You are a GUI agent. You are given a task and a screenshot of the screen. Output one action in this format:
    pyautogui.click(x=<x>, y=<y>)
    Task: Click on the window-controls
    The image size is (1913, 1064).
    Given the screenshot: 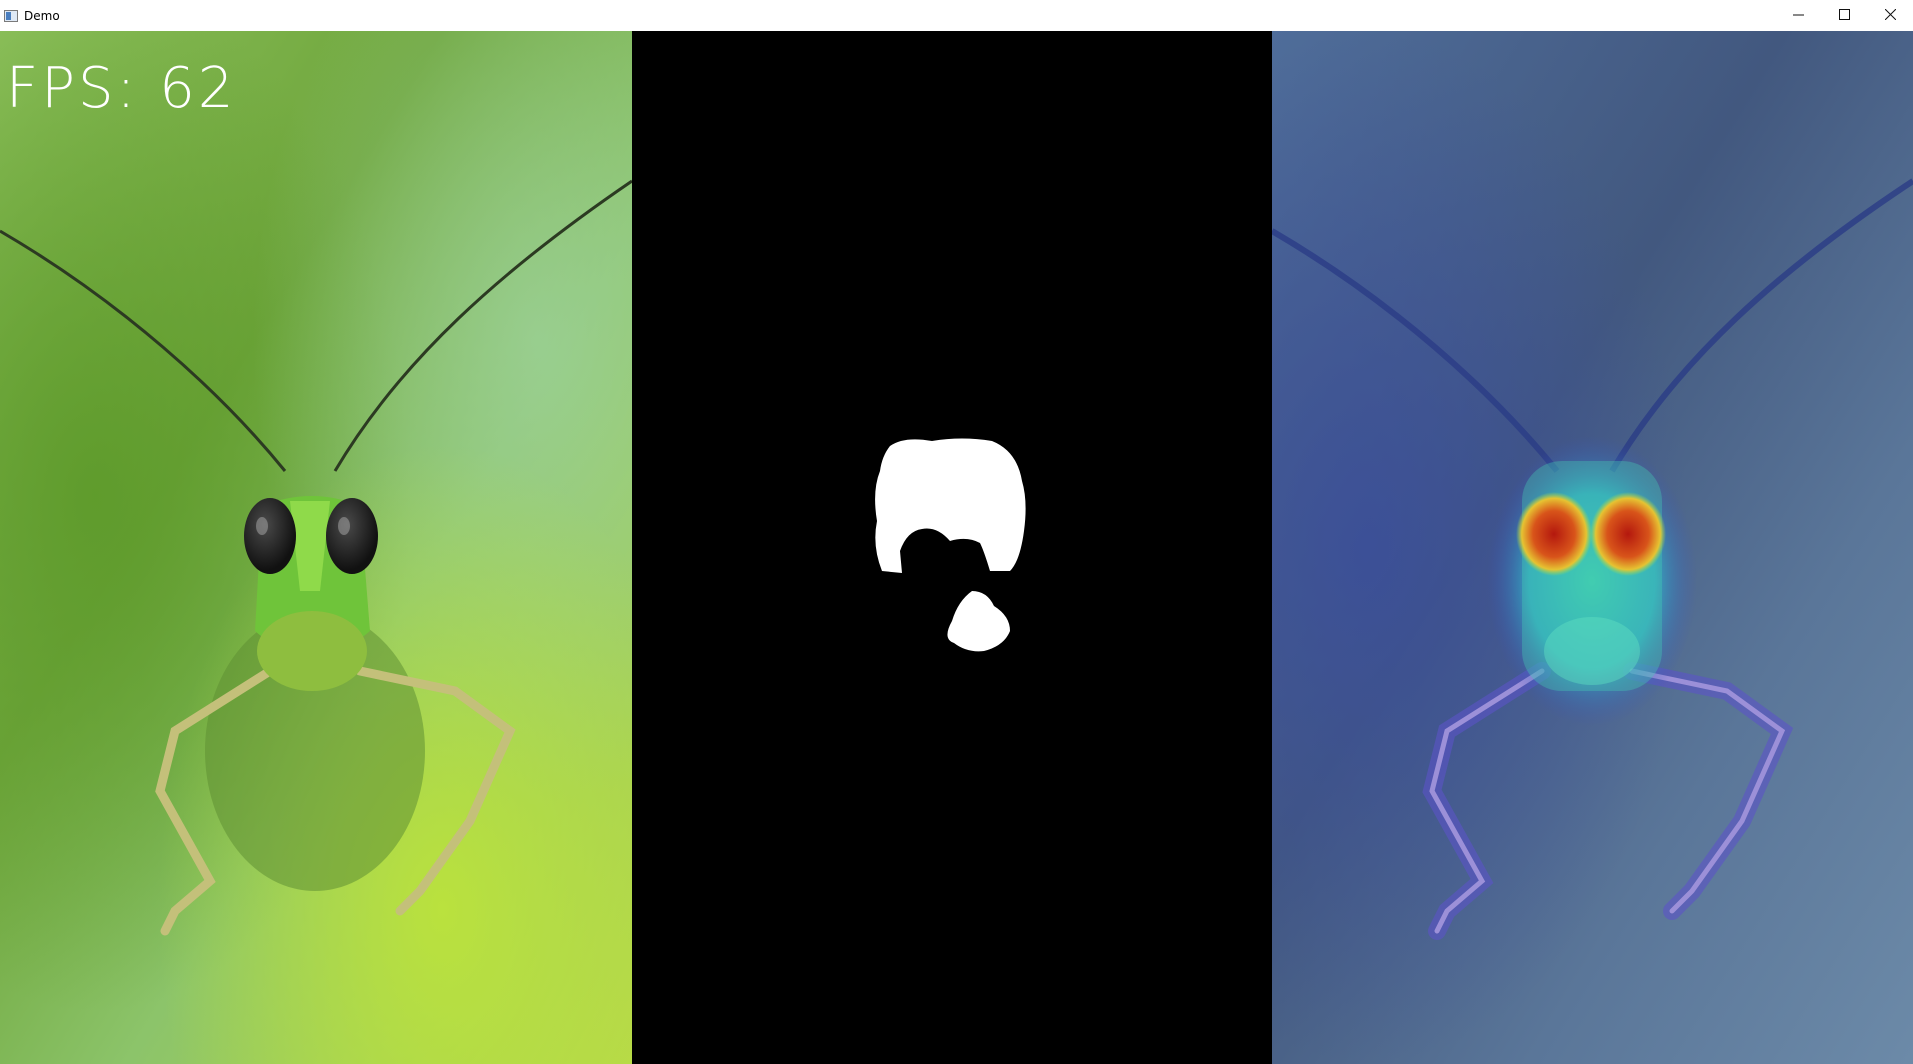 What is the action you would take?
    pyautogui.click(x=1844, y=15)
    